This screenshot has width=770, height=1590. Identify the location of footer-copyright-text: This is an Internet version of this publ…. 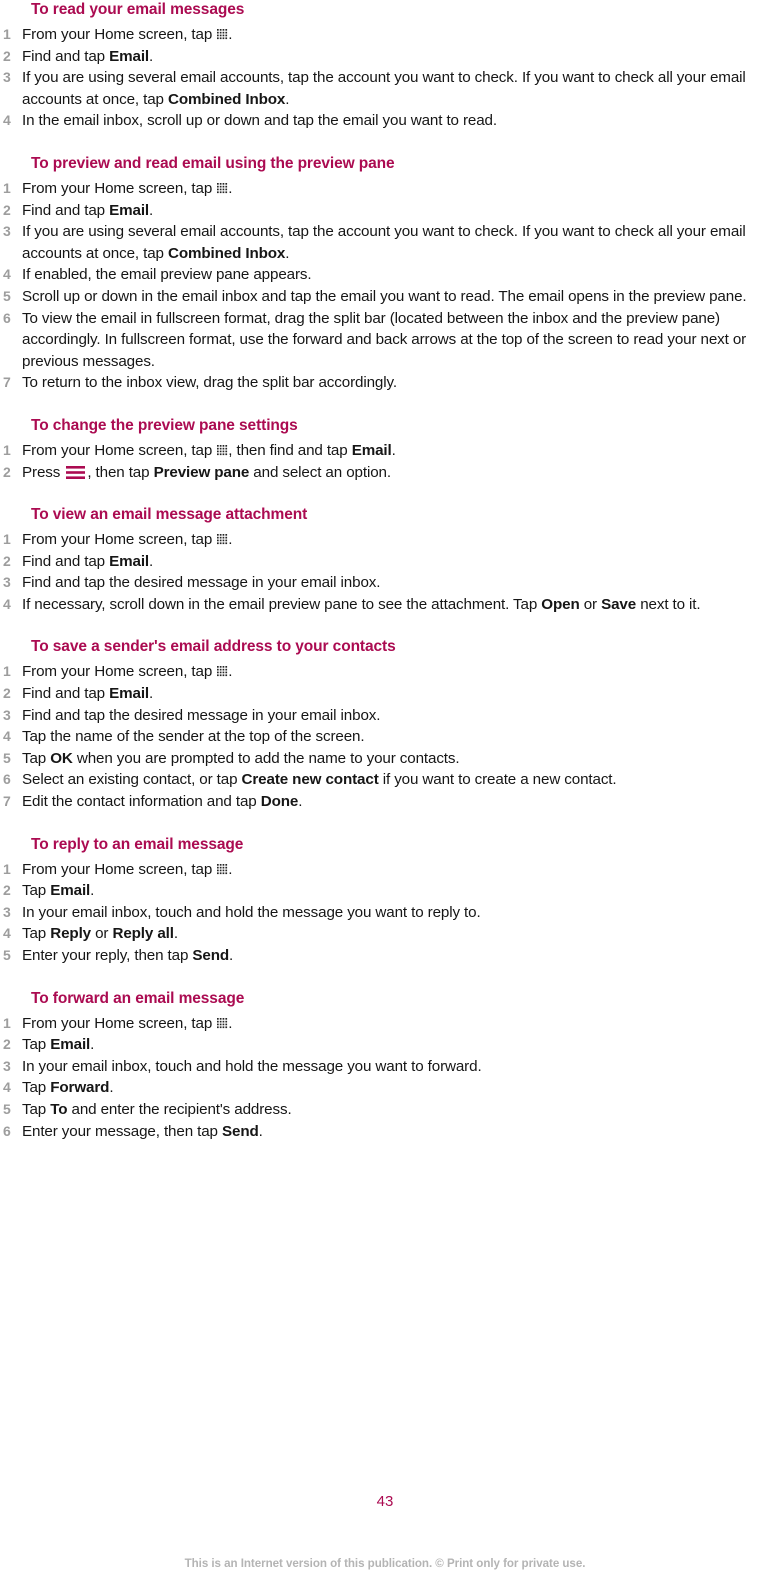
(385, 1563).